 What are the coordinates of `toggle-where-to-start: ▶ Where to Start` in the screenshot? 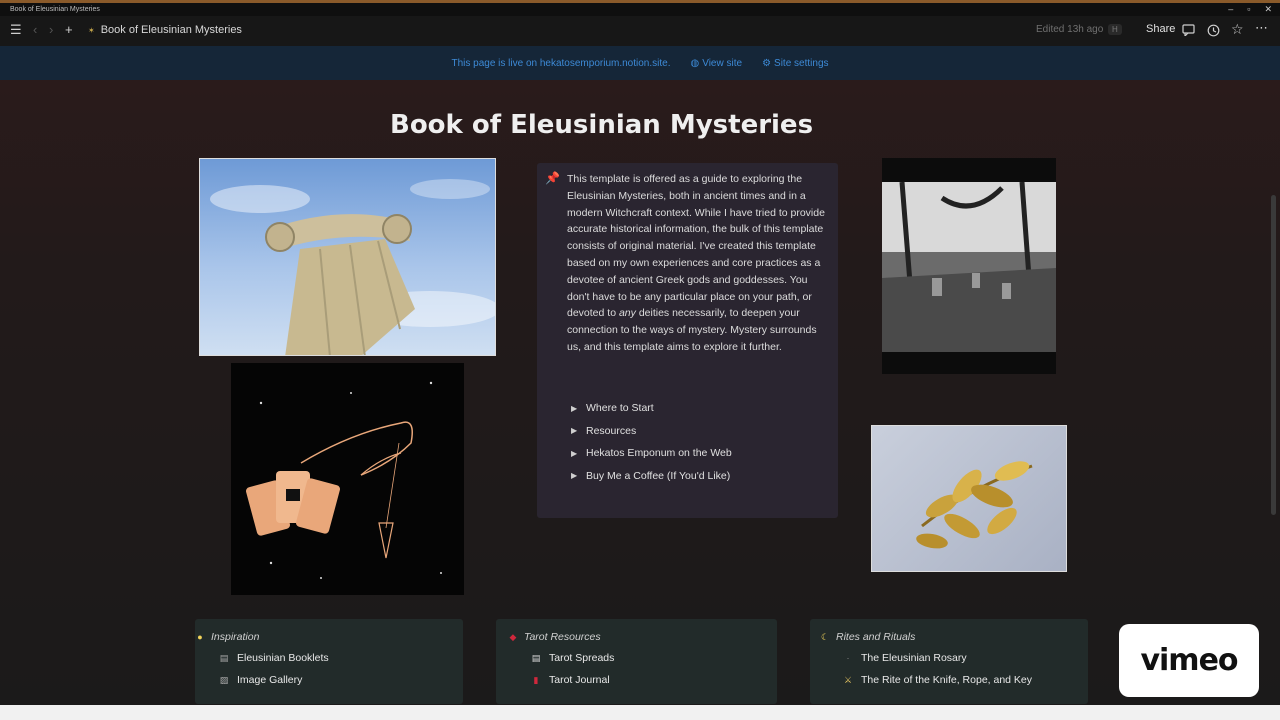 It's located at (649, 408).